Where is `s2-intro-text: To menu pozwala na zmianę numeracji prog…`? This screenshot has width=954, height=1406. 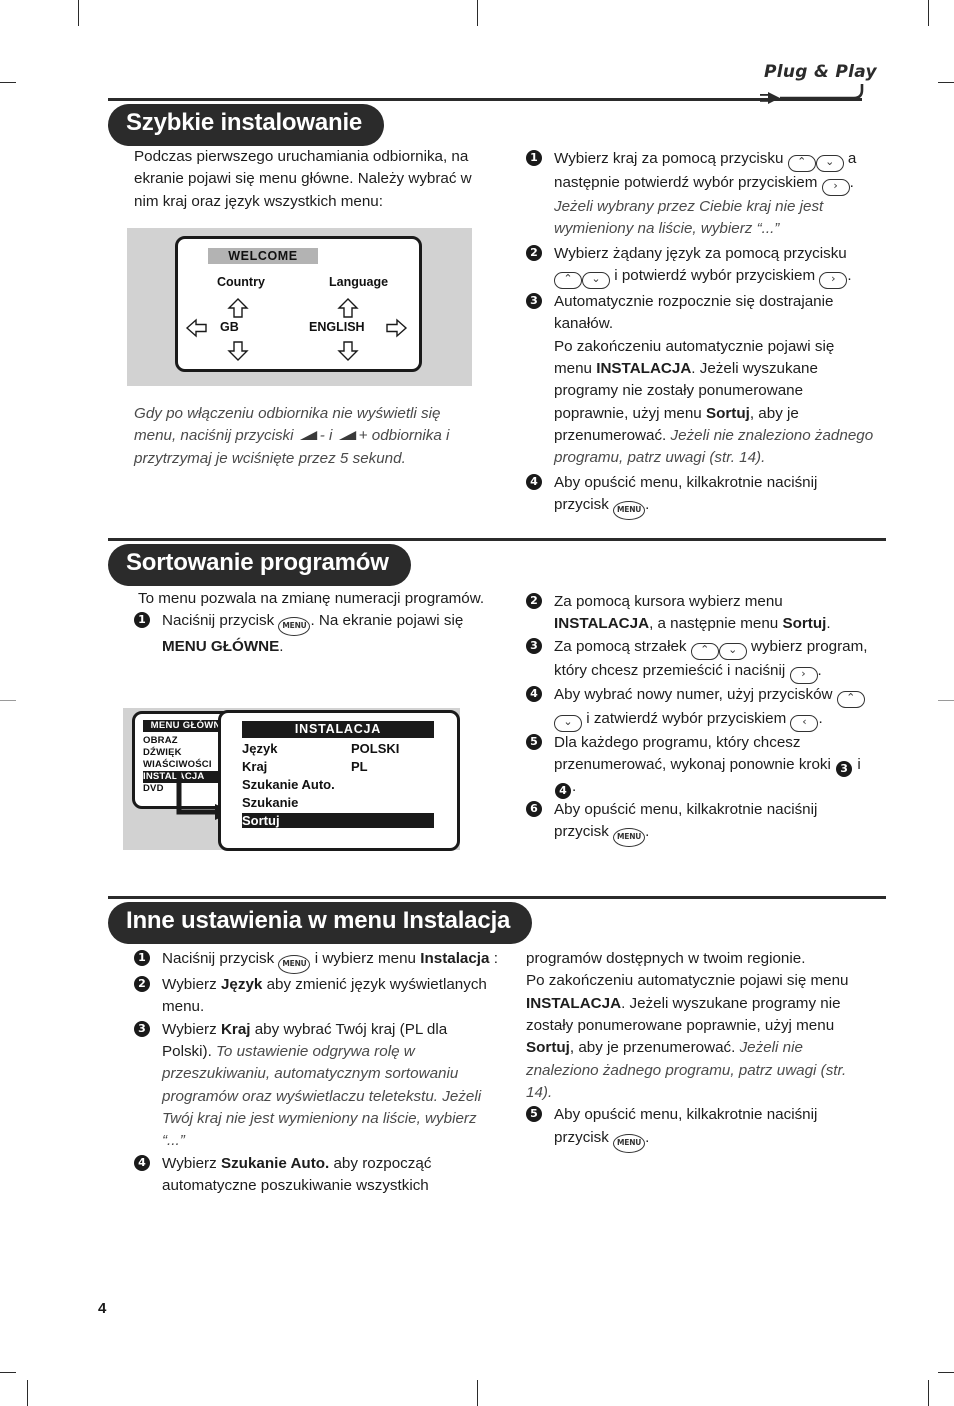 s2-intro-text: To menu pozwala na zmianę numeracji prog… is located at coordinates (311, 598).